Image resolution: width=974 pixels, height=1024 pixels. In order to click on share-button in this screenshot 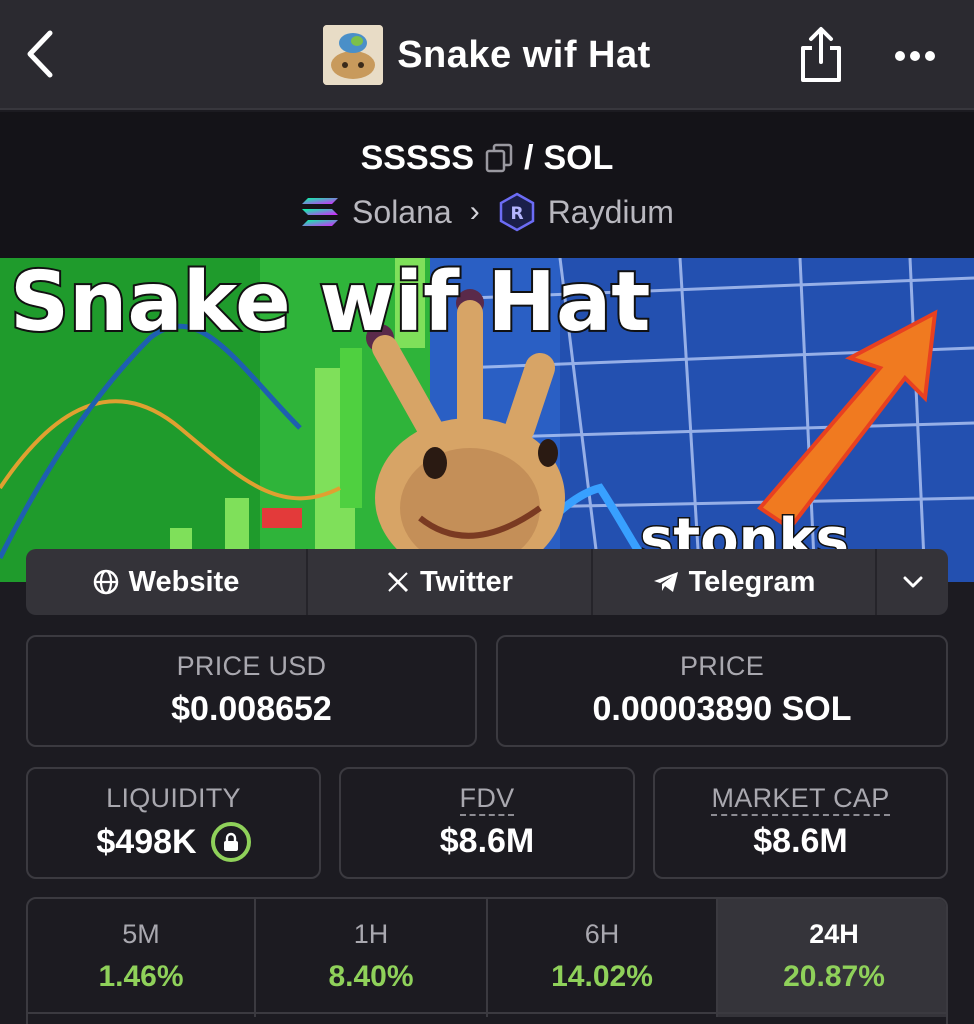, I will do `click(821, 55)`.